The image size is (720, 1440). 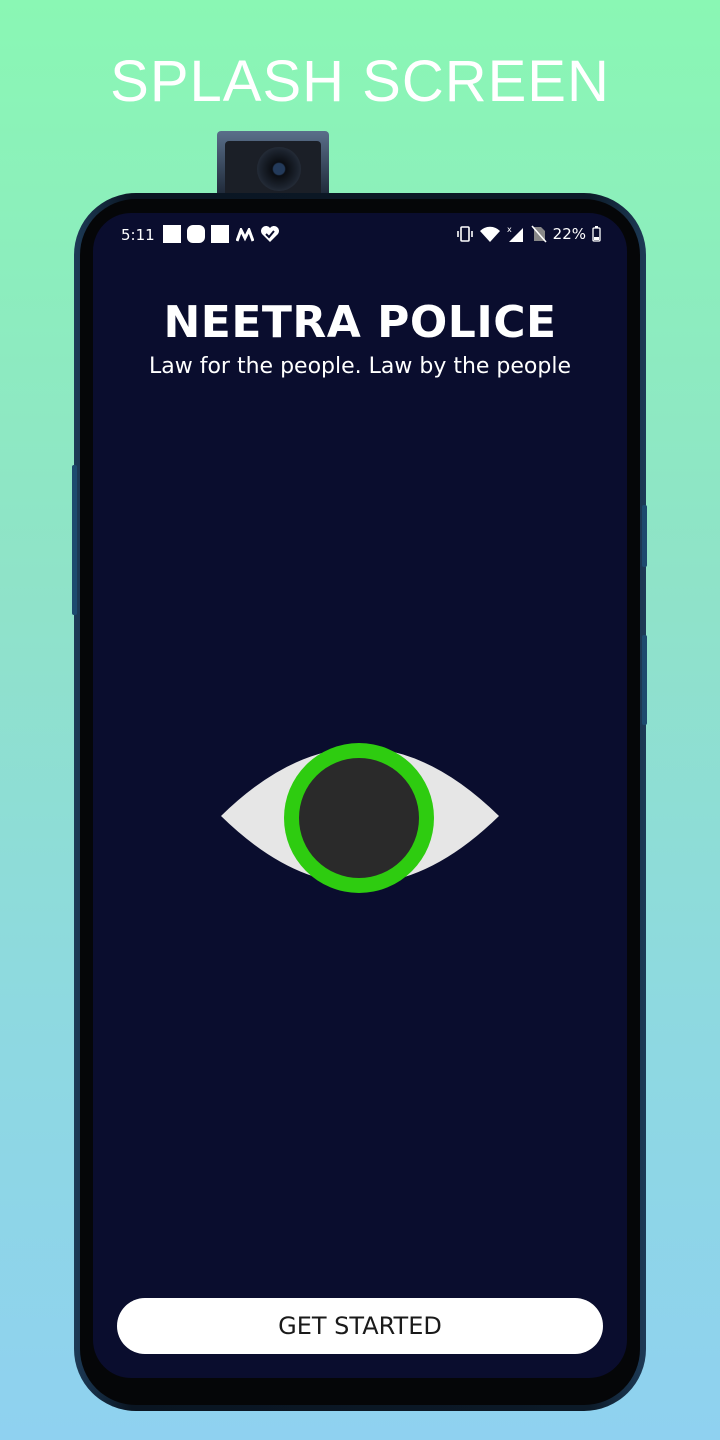 What do you see at coordinates (245, 235) in the screenshot?
I see `m-app-icon` at bounding box center [245, 235].